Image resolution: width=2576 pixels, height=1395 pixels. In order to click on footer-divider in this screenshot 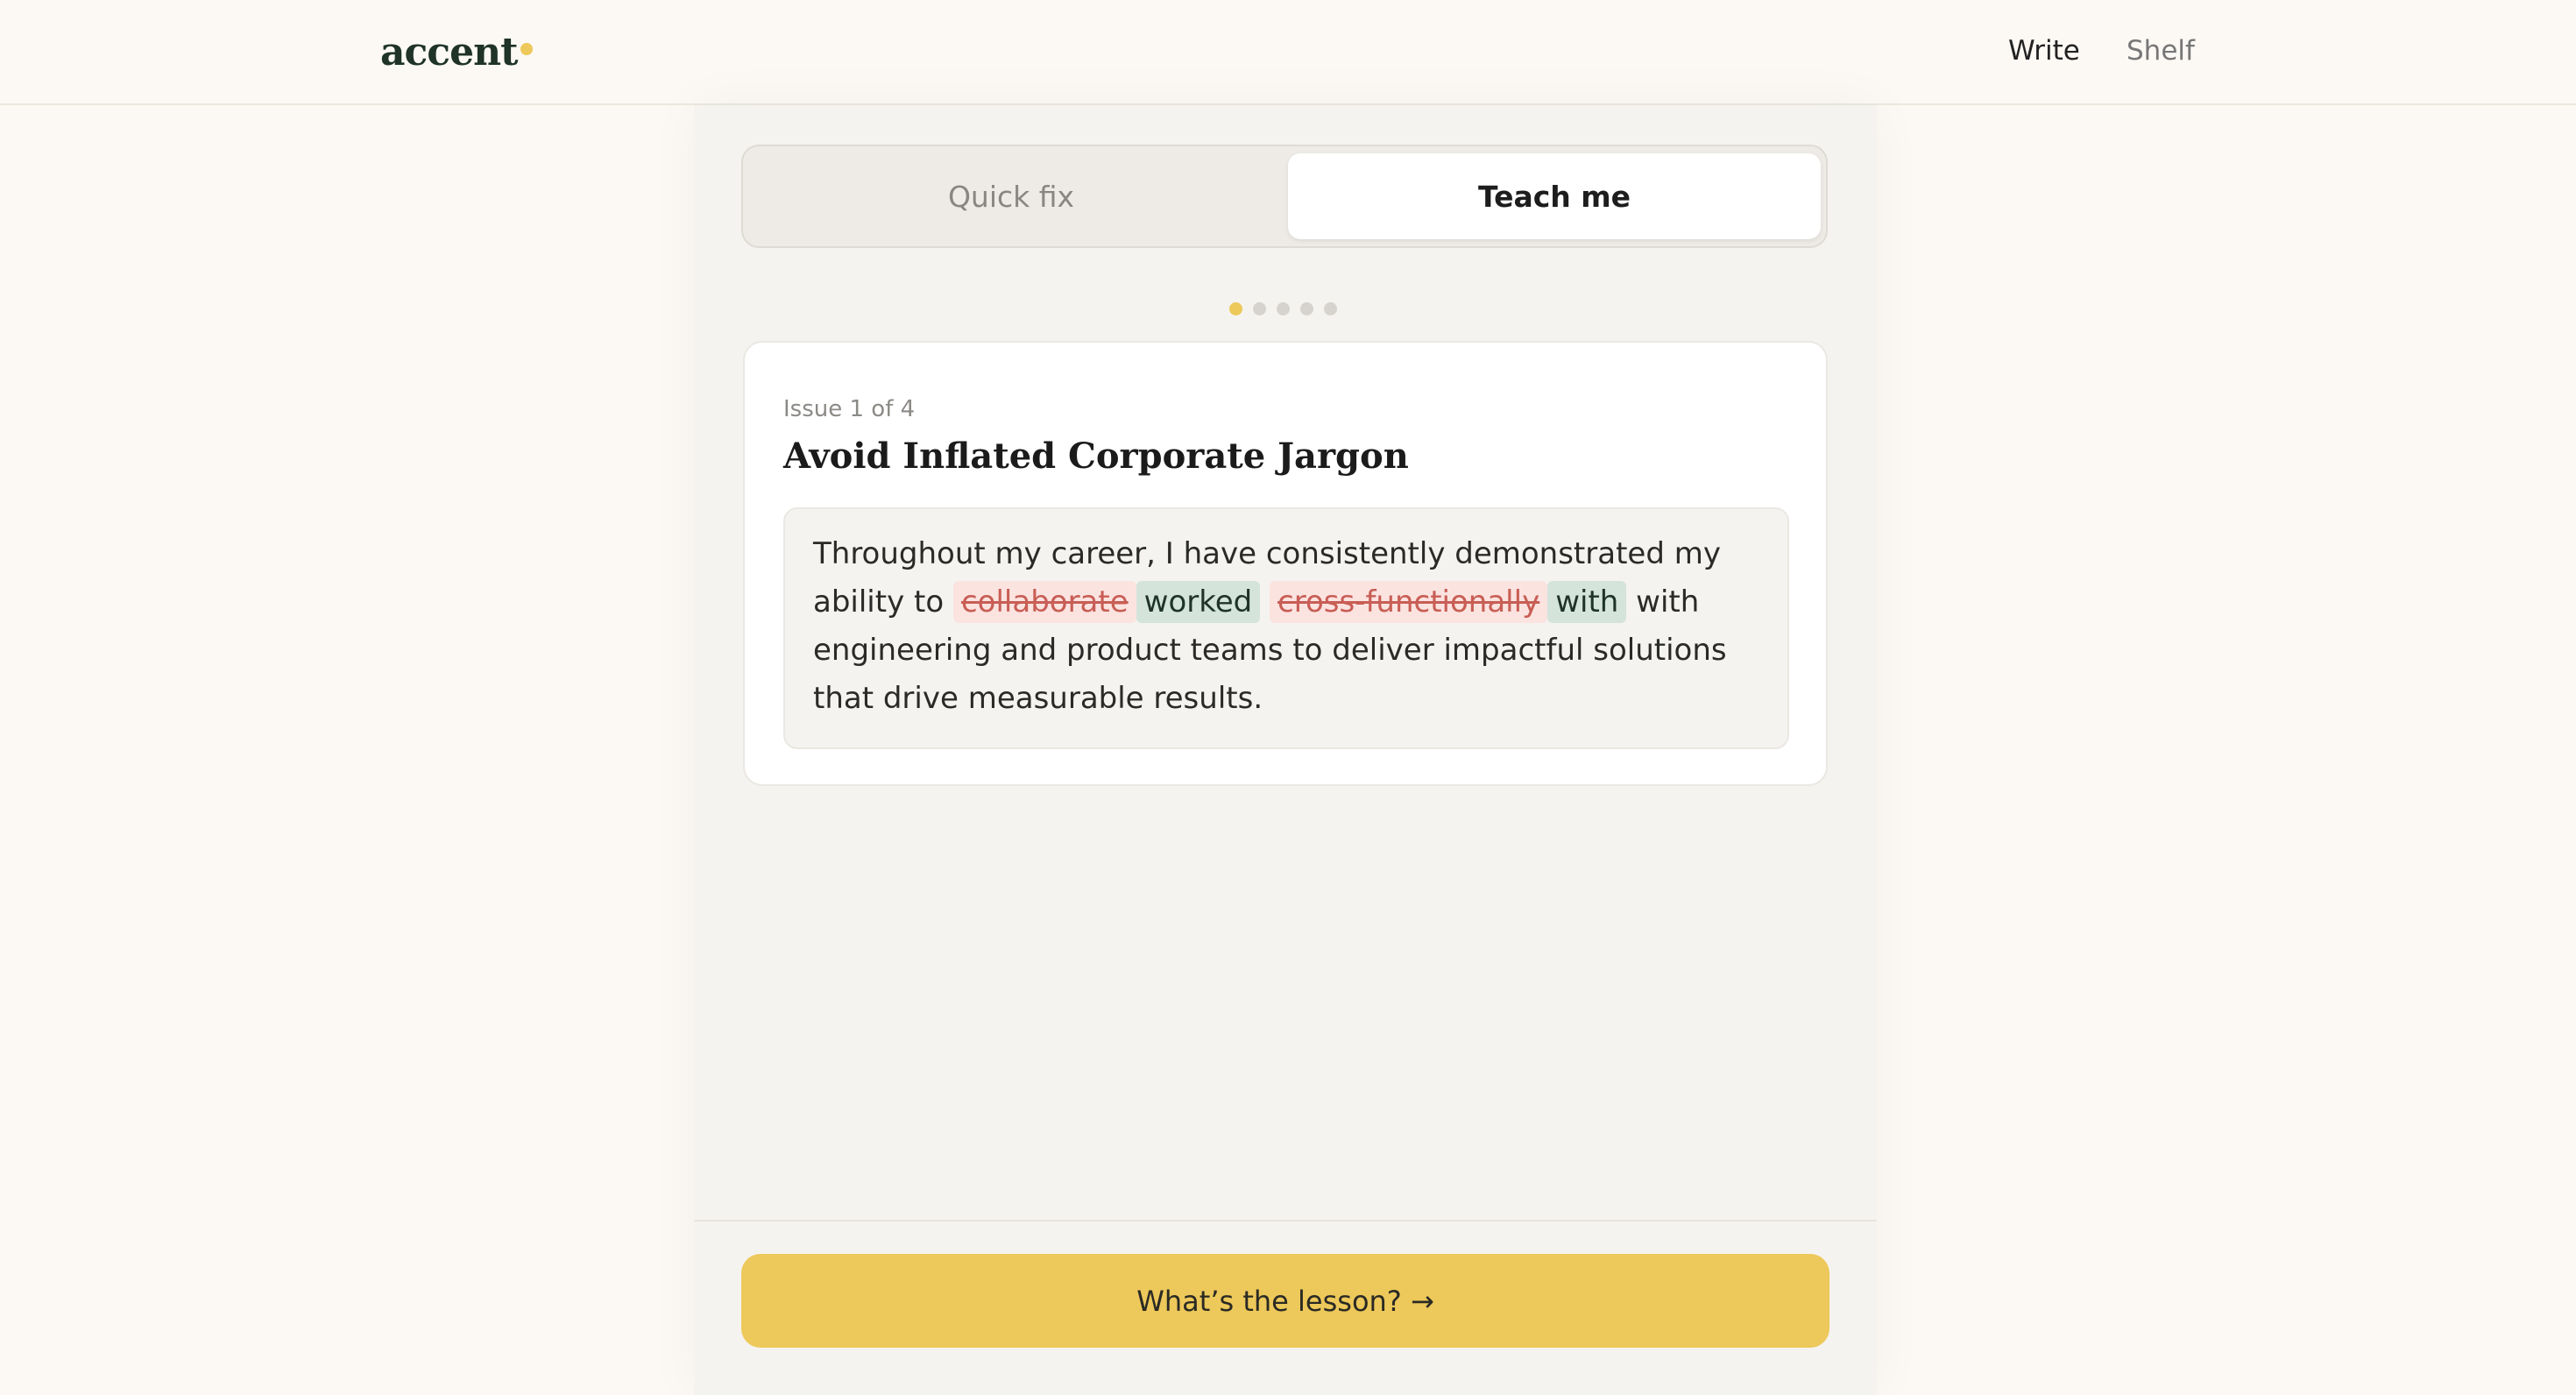, I will do `click(1285, 1221)`.